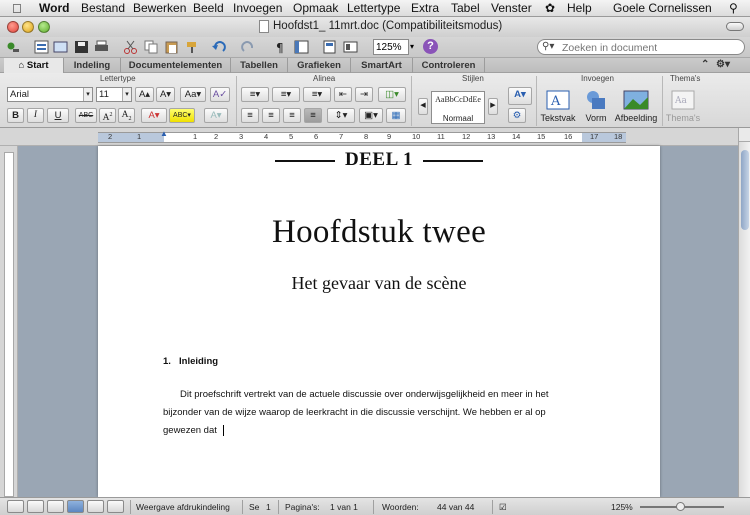 This screenshot has height=515, width=750. What do you see at coordinates (271, 115) in the screenshot?
I see `align-center-button: ≡` at bounding box center [271, 115].